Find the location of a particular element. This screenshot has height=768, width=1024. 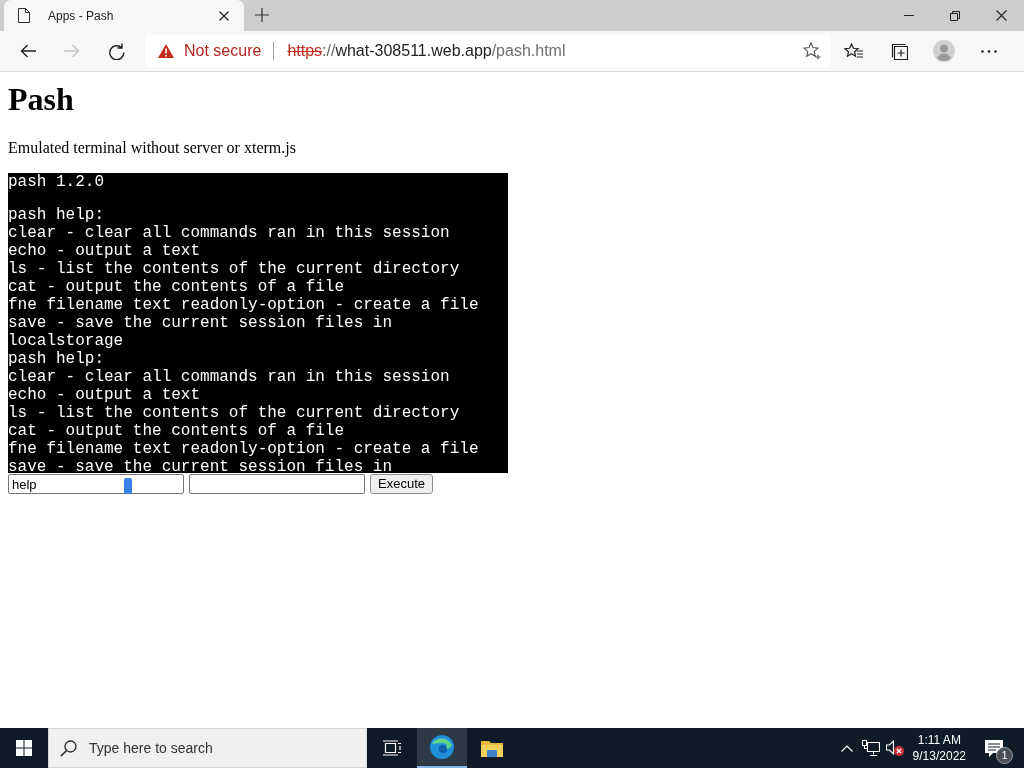

execute-button: Execute is located at coordinates (401, 484).